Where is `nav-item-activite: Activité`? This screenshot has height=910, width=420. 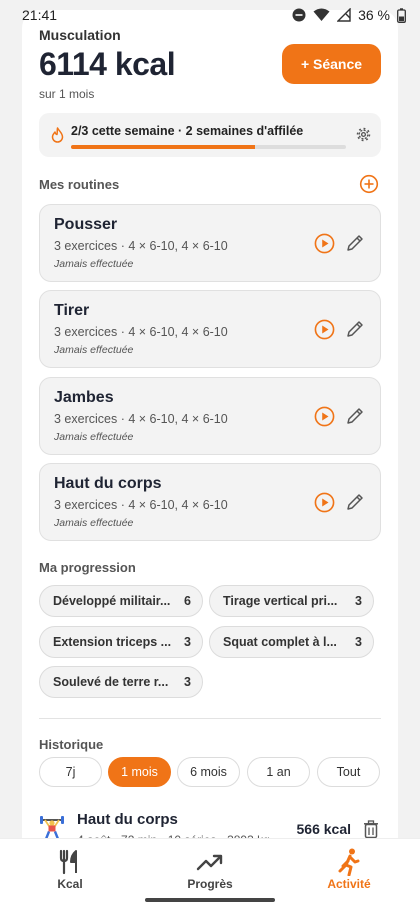
nav-item-activite: Activité is located at coordinates (349, 869).